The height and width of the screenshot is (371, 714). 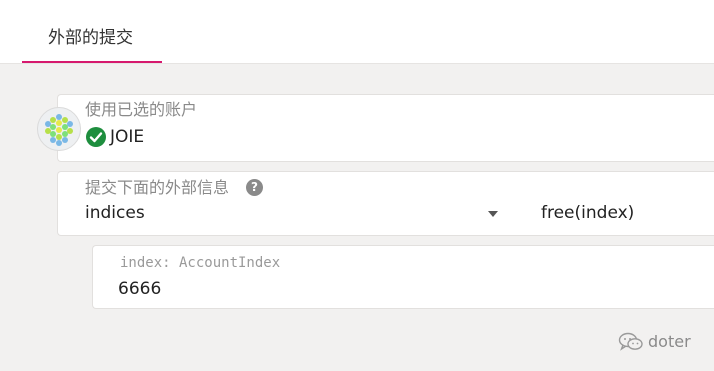 What do you see at coordinates (115, 213) in the screenshot?
I see `module-select: indices` at bounding box center [115, 213].